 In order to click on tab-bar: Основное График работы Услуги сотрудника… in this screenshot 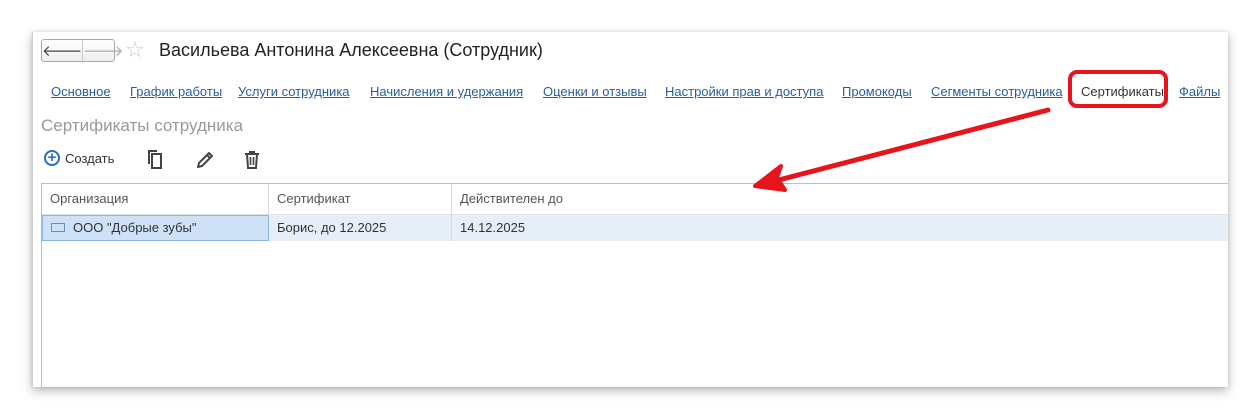, I will do `click(630, 93)`.